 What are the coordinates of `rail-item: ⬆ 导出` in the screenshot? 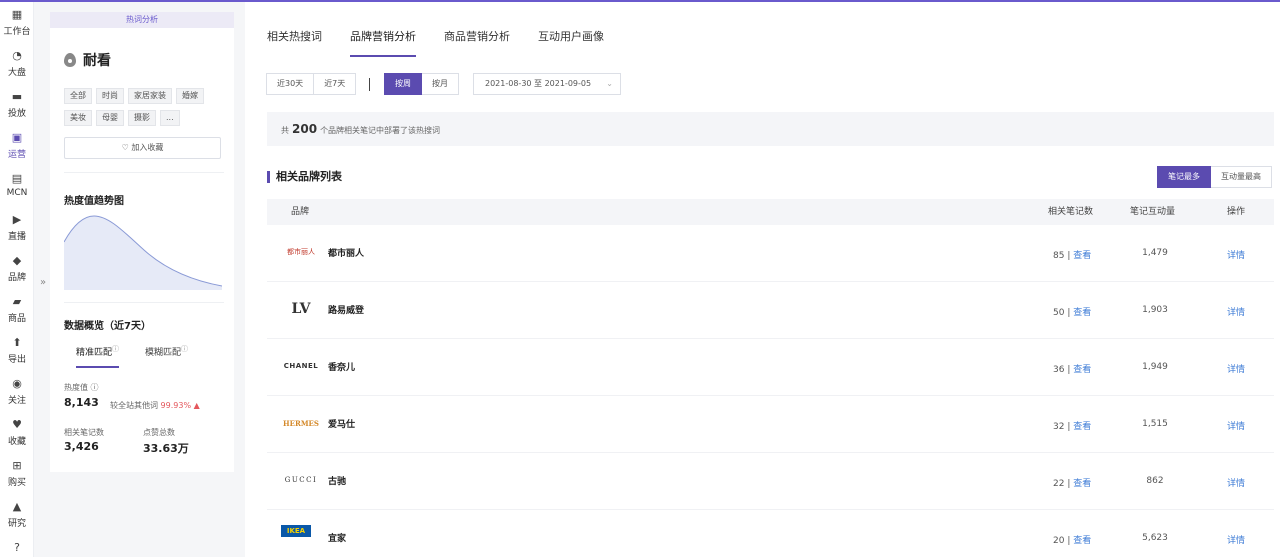 It's located at (17, 357).